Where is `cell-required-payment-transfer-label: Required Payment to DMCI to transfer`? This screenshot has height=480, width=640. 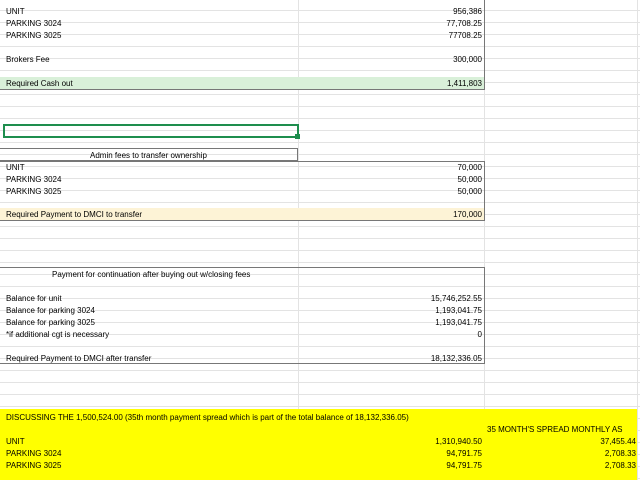
cell-required-payment-transfer-label: Required Payment to DMCI to transfer is located at coordinates (74, 214).